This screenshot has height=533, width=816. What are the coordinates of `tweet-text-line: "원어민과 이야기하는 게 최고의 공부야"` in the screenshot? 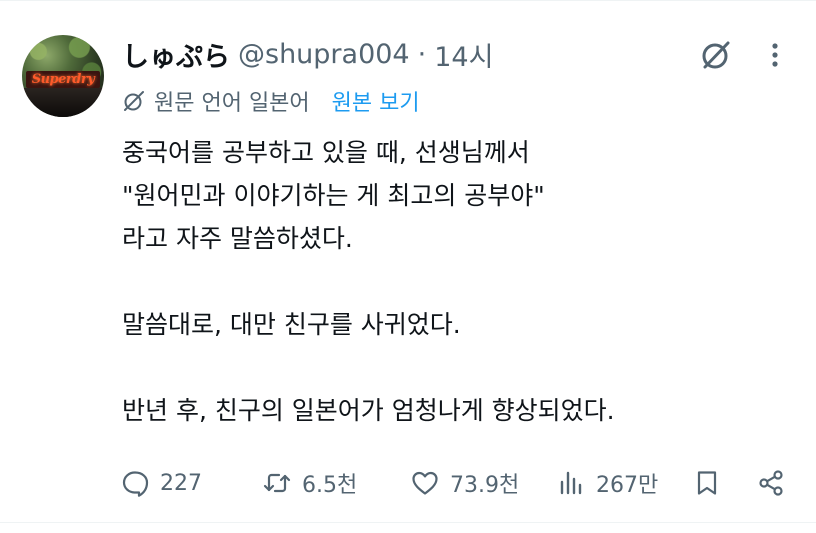 It's located at (333, 195).